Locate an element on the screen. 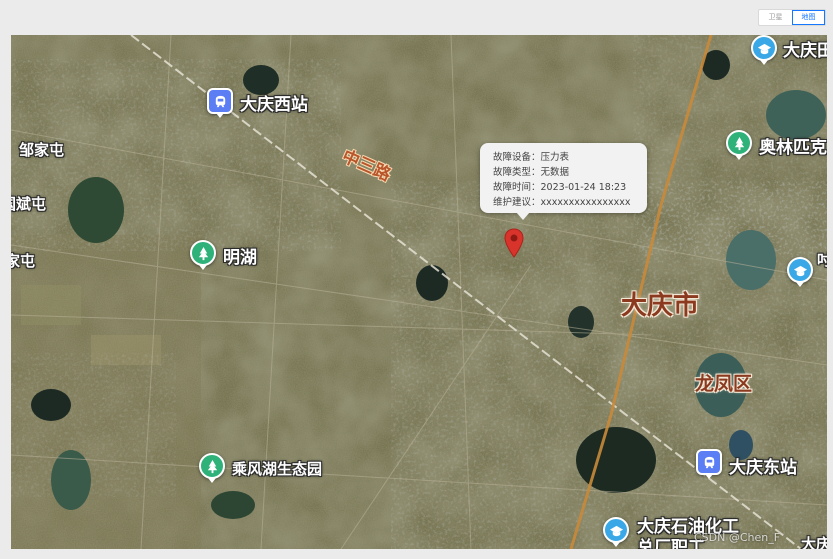  label-guobintun: 国斌屯 is located at coordinates (29, 204).